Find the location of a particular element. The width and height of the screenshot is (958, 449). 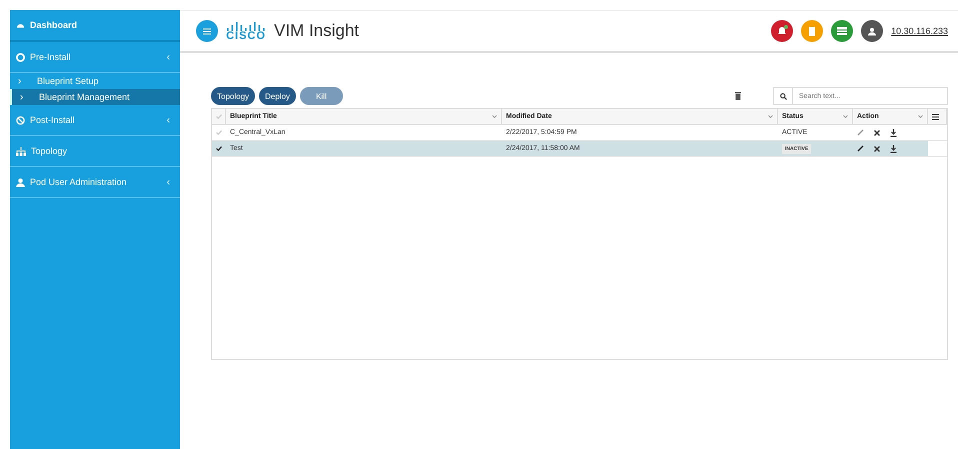

toolbar-button: Topology is located at coordinates (233, 96).